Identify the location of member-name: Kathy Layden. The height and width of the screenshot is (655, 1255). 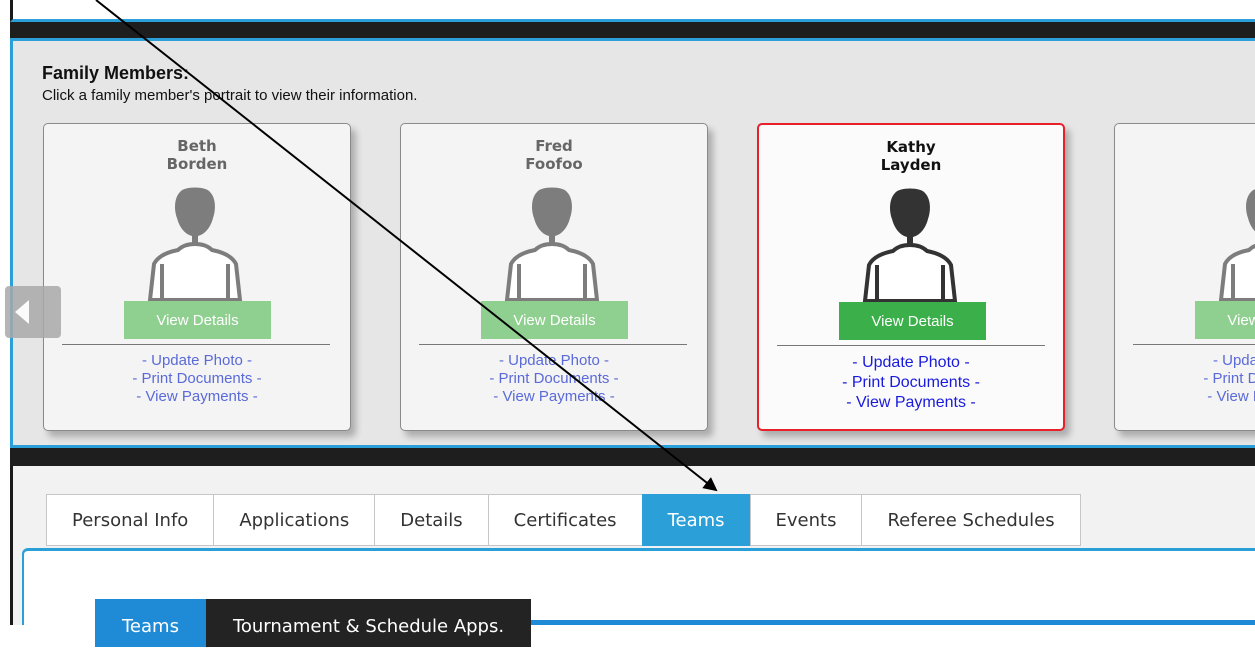
(911, 156).